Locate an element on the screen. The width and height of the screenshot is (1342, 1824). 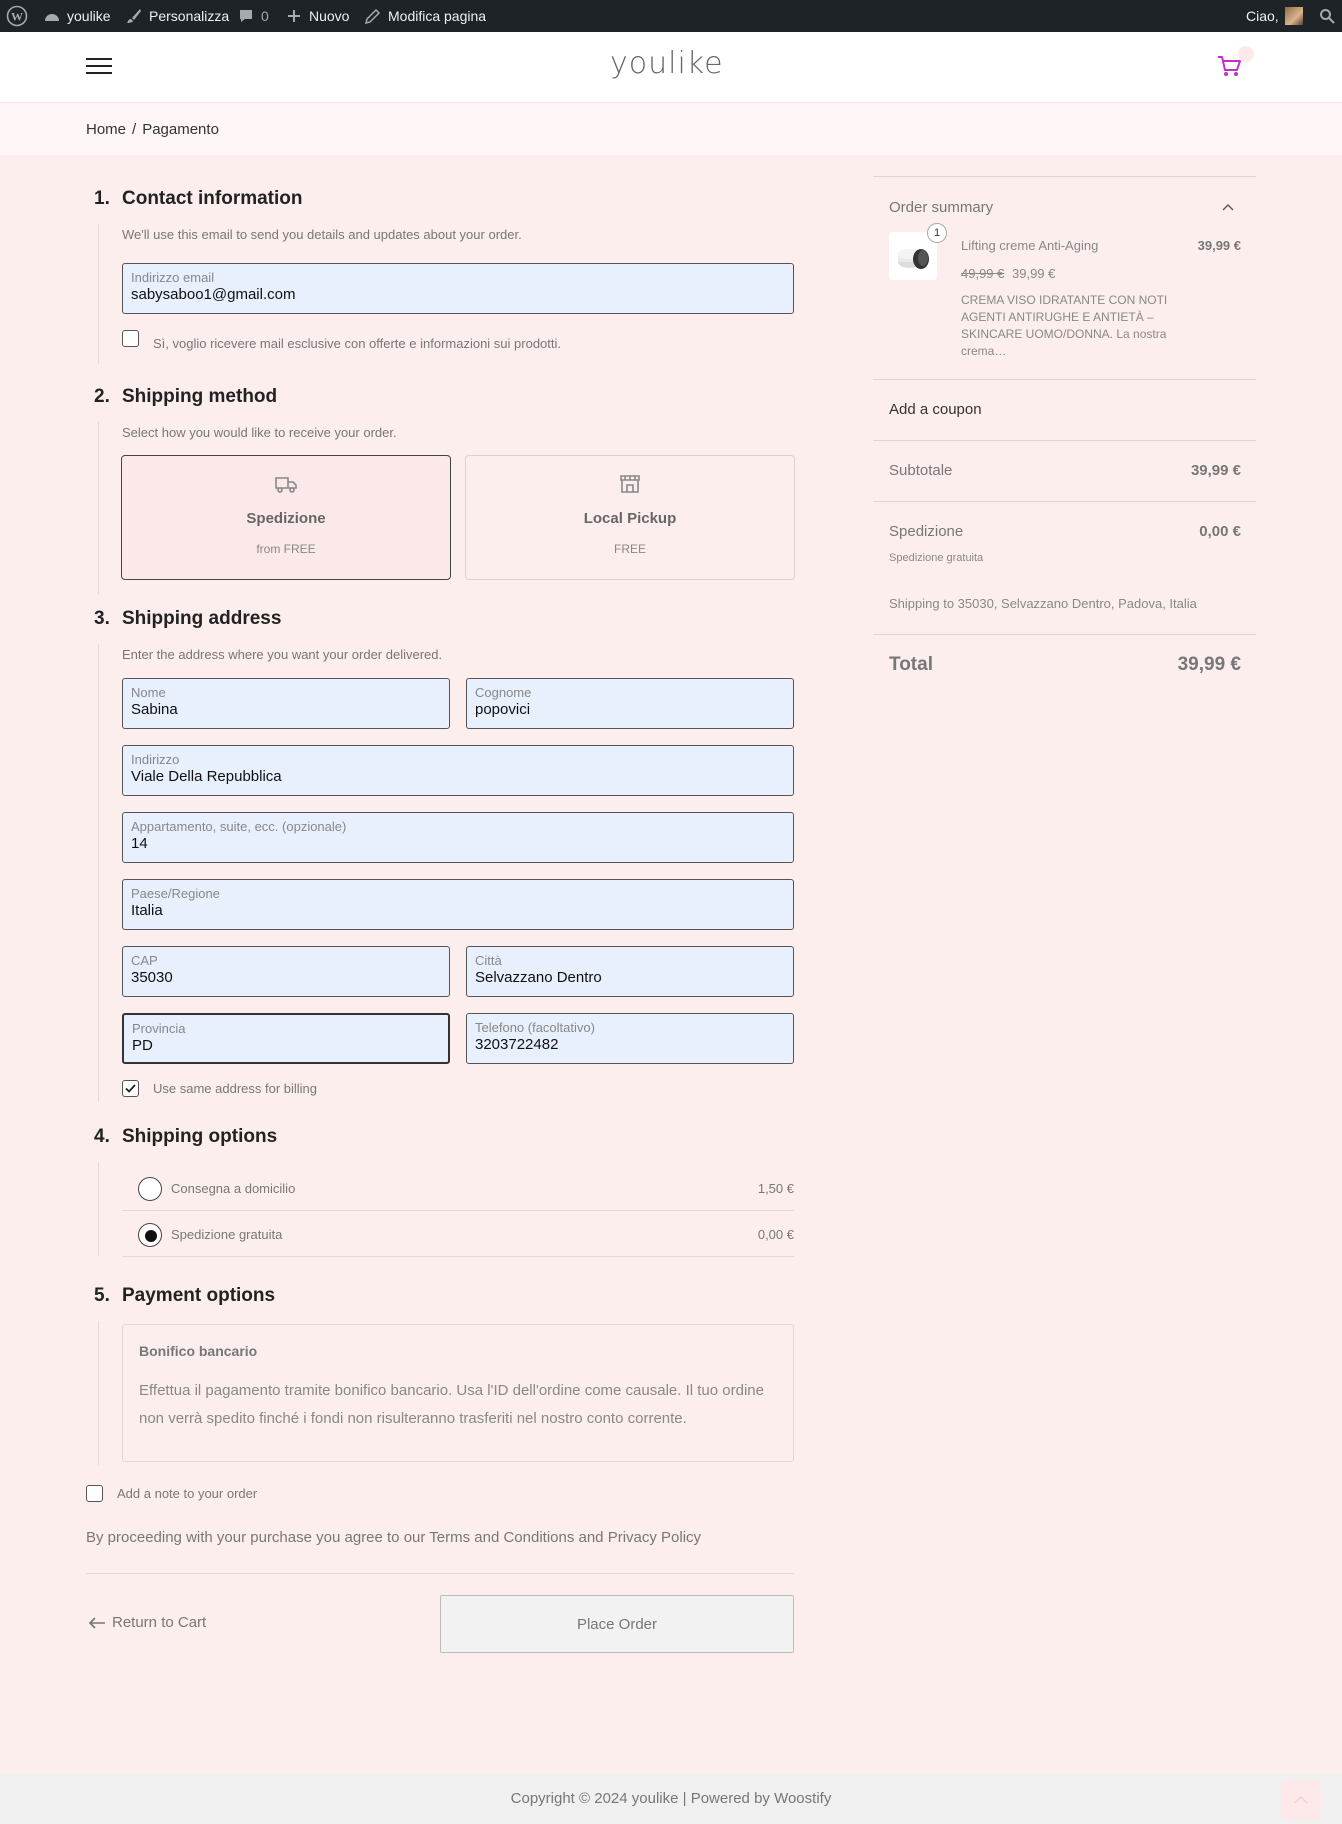
shipping-method-name: Spedizione gratuita is located at coordinates (936, 558).